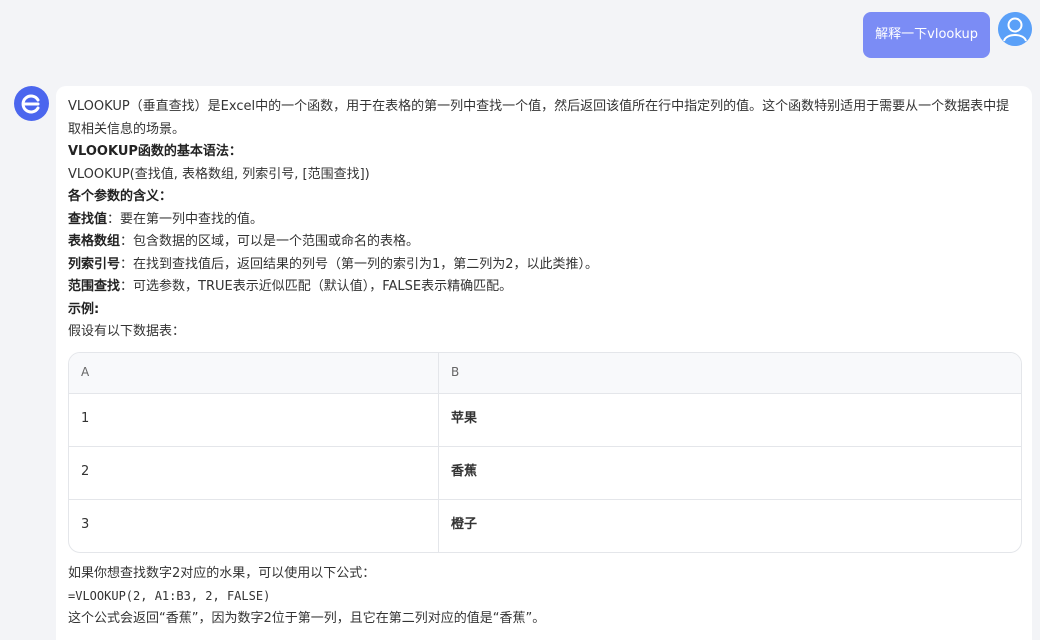  Describe the element at coordinates (270, 241) in the screenshot. I see `param-desc: ：包含数据的区域，可以是一个范围或命名的表格。` at that location.